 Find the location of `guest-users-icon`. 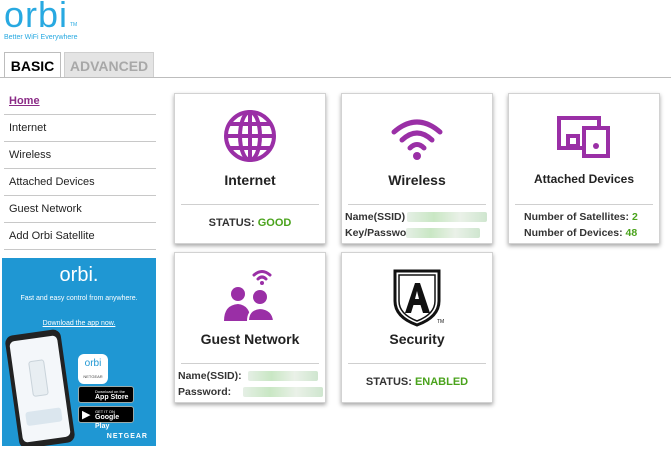

guest-users-icon is located at coordinates (250, 296).